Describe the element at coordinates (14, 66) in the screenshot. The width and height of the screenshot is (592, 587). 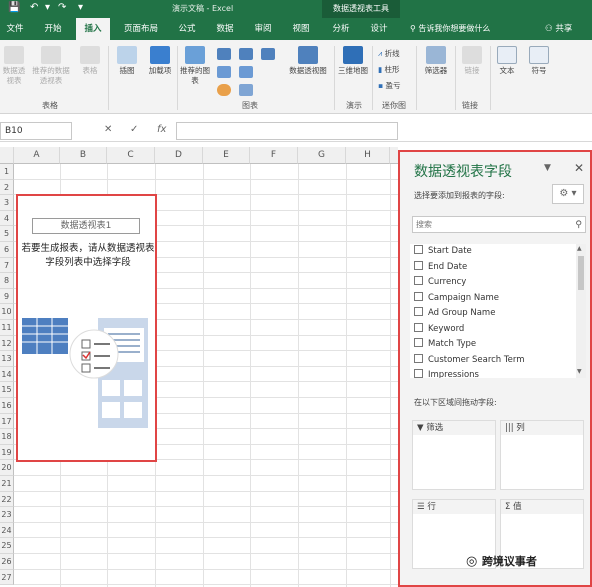
I see `pivot-table-button: 数据透视表` at that location.